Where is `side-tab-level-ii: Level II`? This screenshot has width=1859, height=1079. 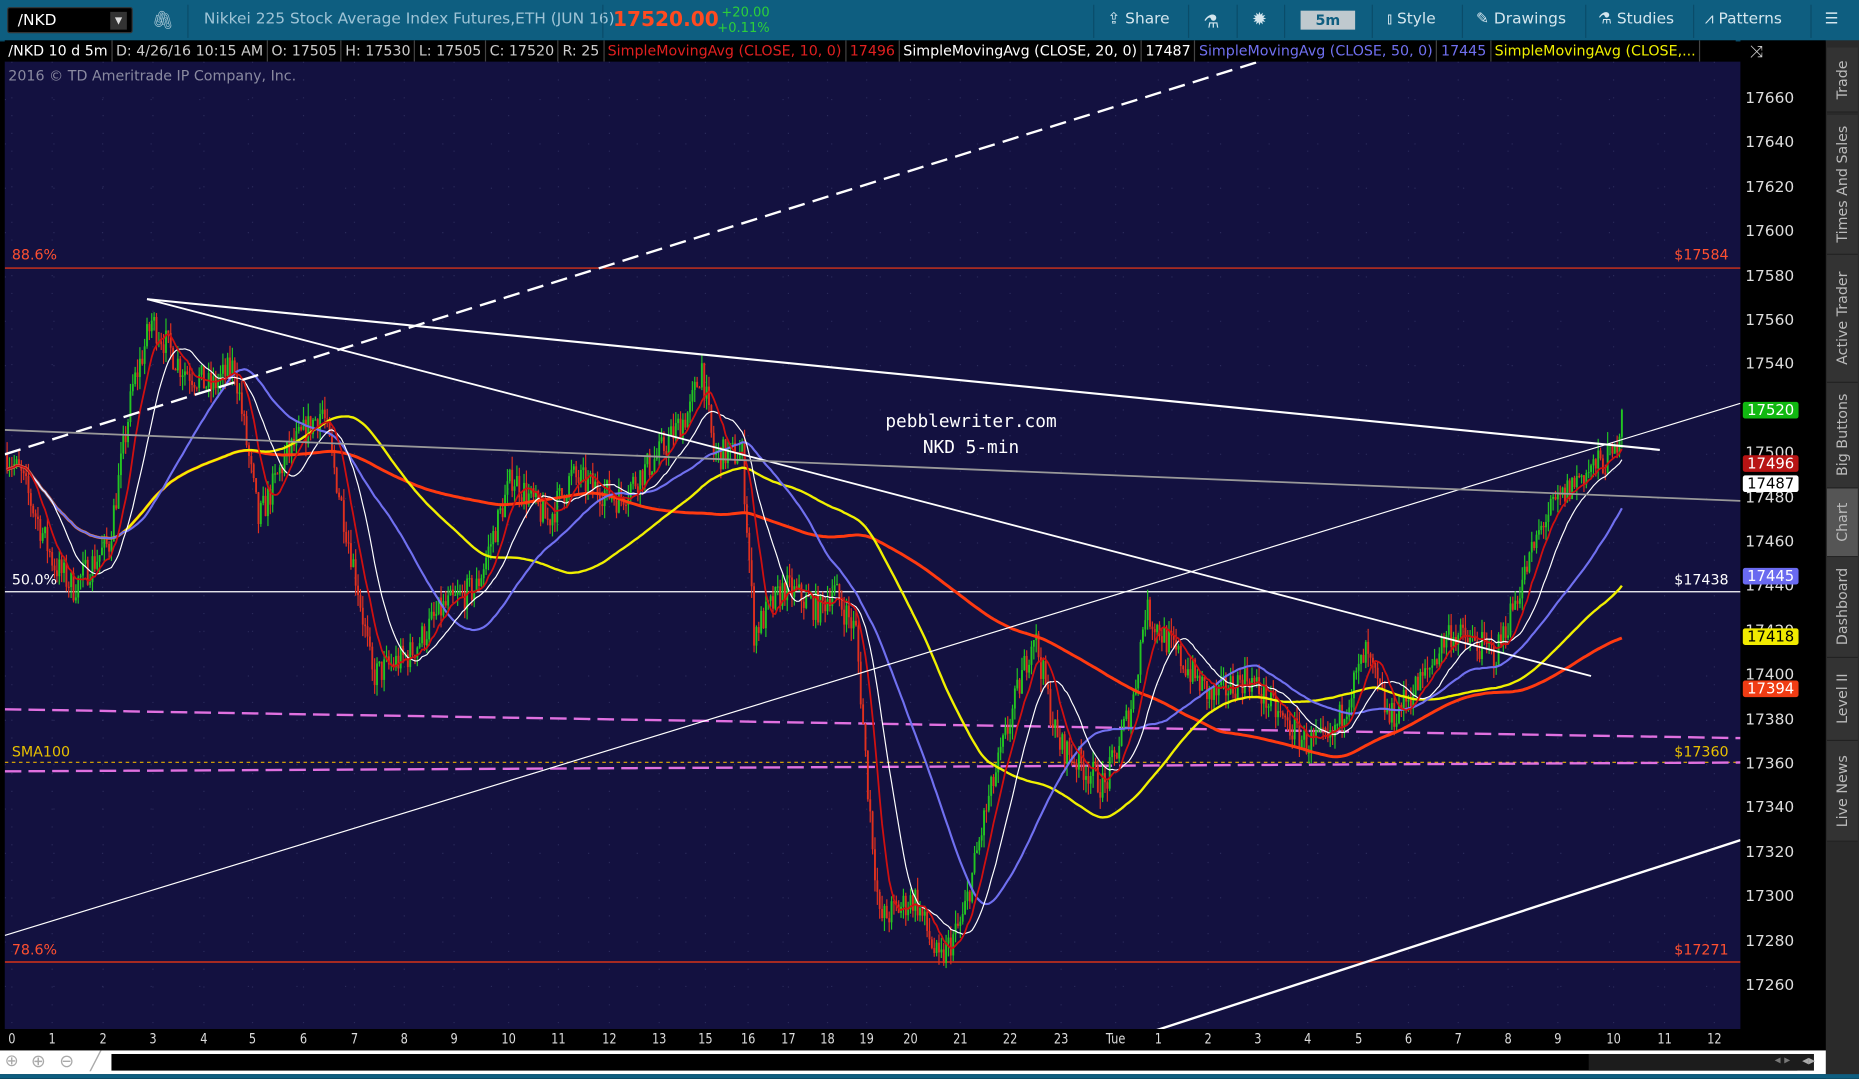 side-tab-level-ii: Level II is located at coordinates (1842, 699).